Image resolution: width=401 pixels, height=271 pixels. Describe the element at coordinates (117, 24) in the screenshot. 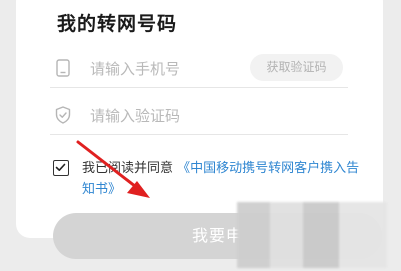

I see `page-title: 我的转网号码` at that location.